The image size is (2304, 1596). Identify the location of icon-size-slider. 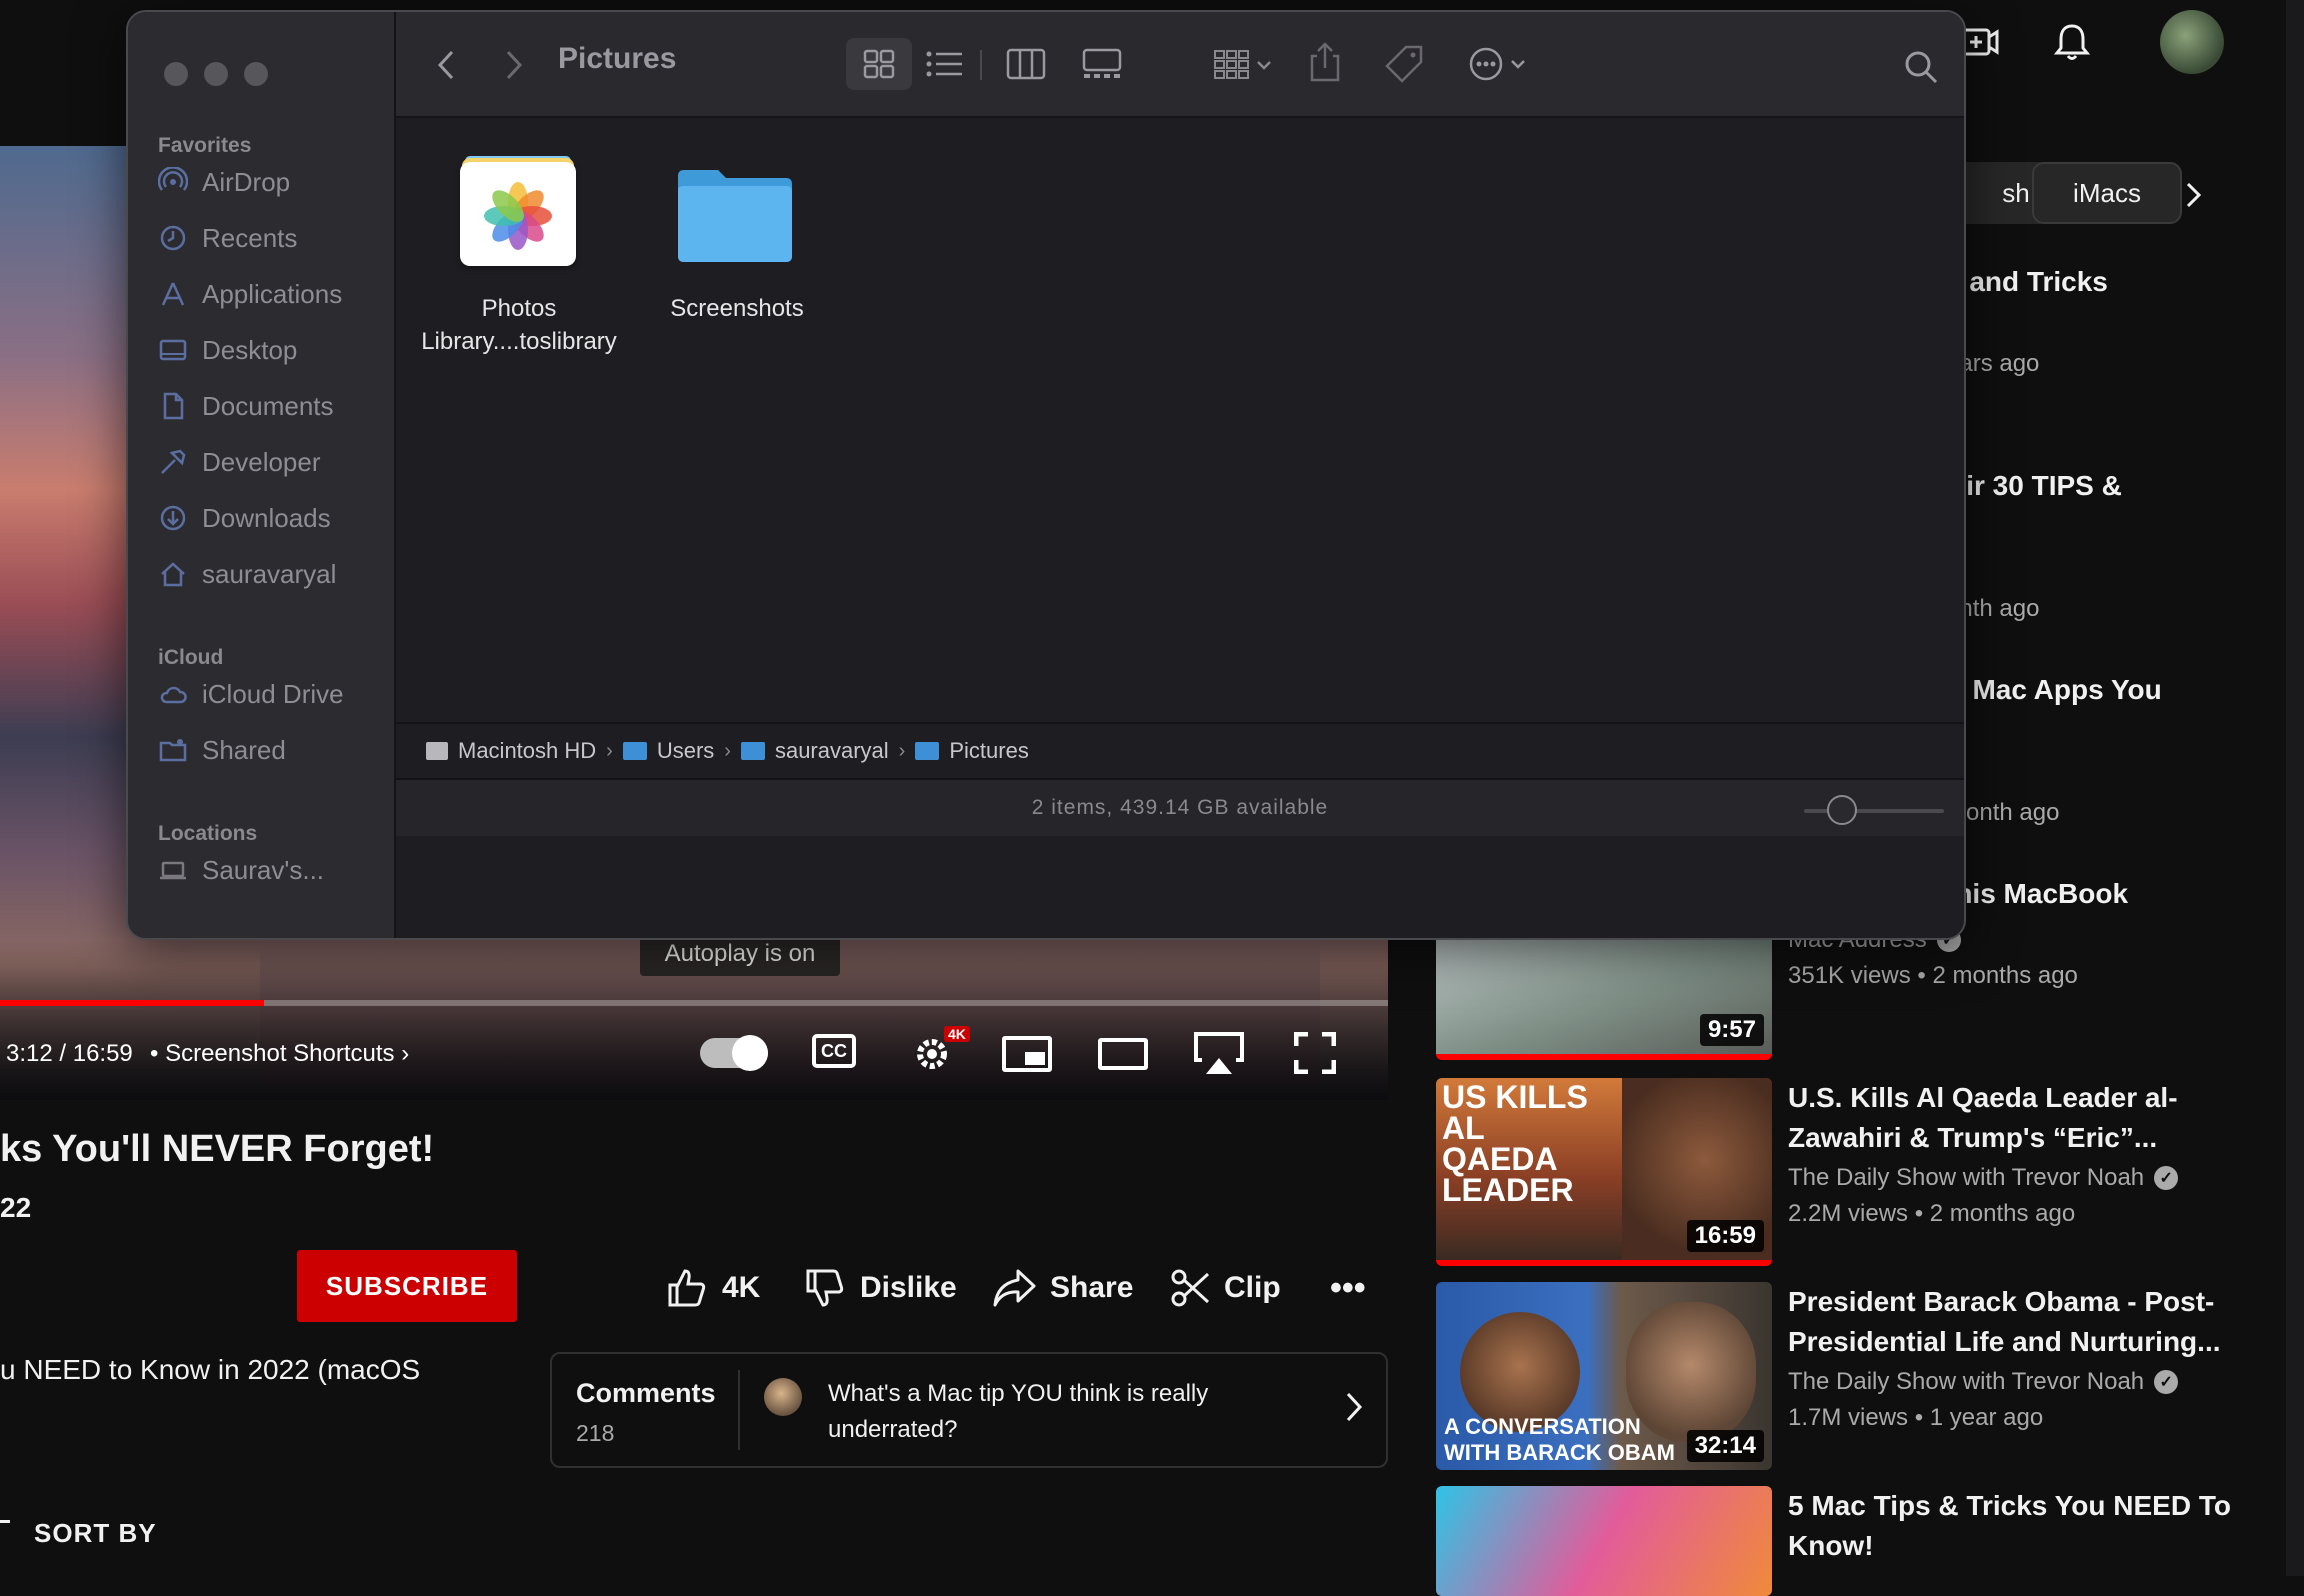
(1874, 810).